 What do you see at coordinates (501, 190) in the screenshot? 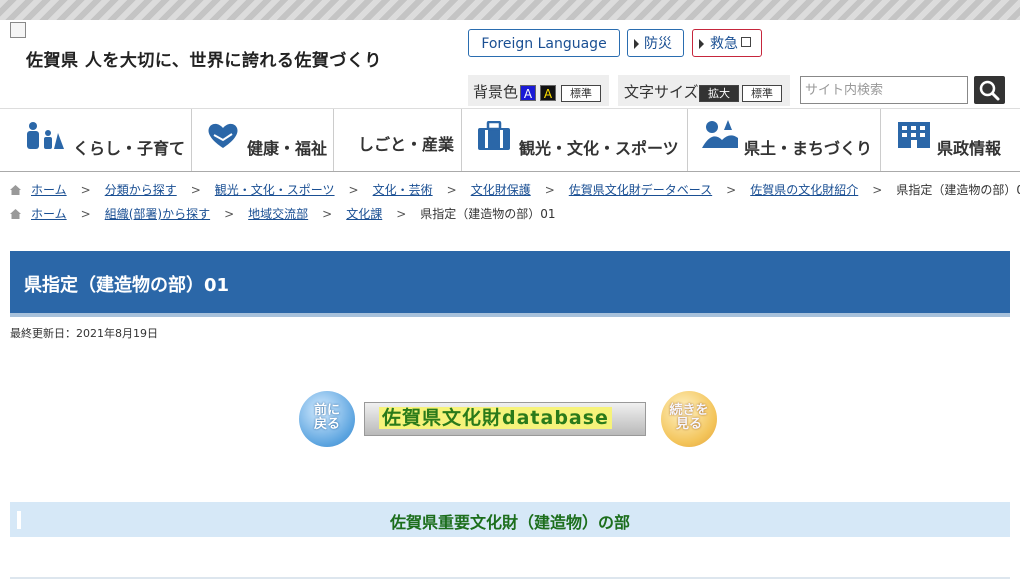
I see `breadcrumb-link: 文化財保護` at bounding box center [501, 190].